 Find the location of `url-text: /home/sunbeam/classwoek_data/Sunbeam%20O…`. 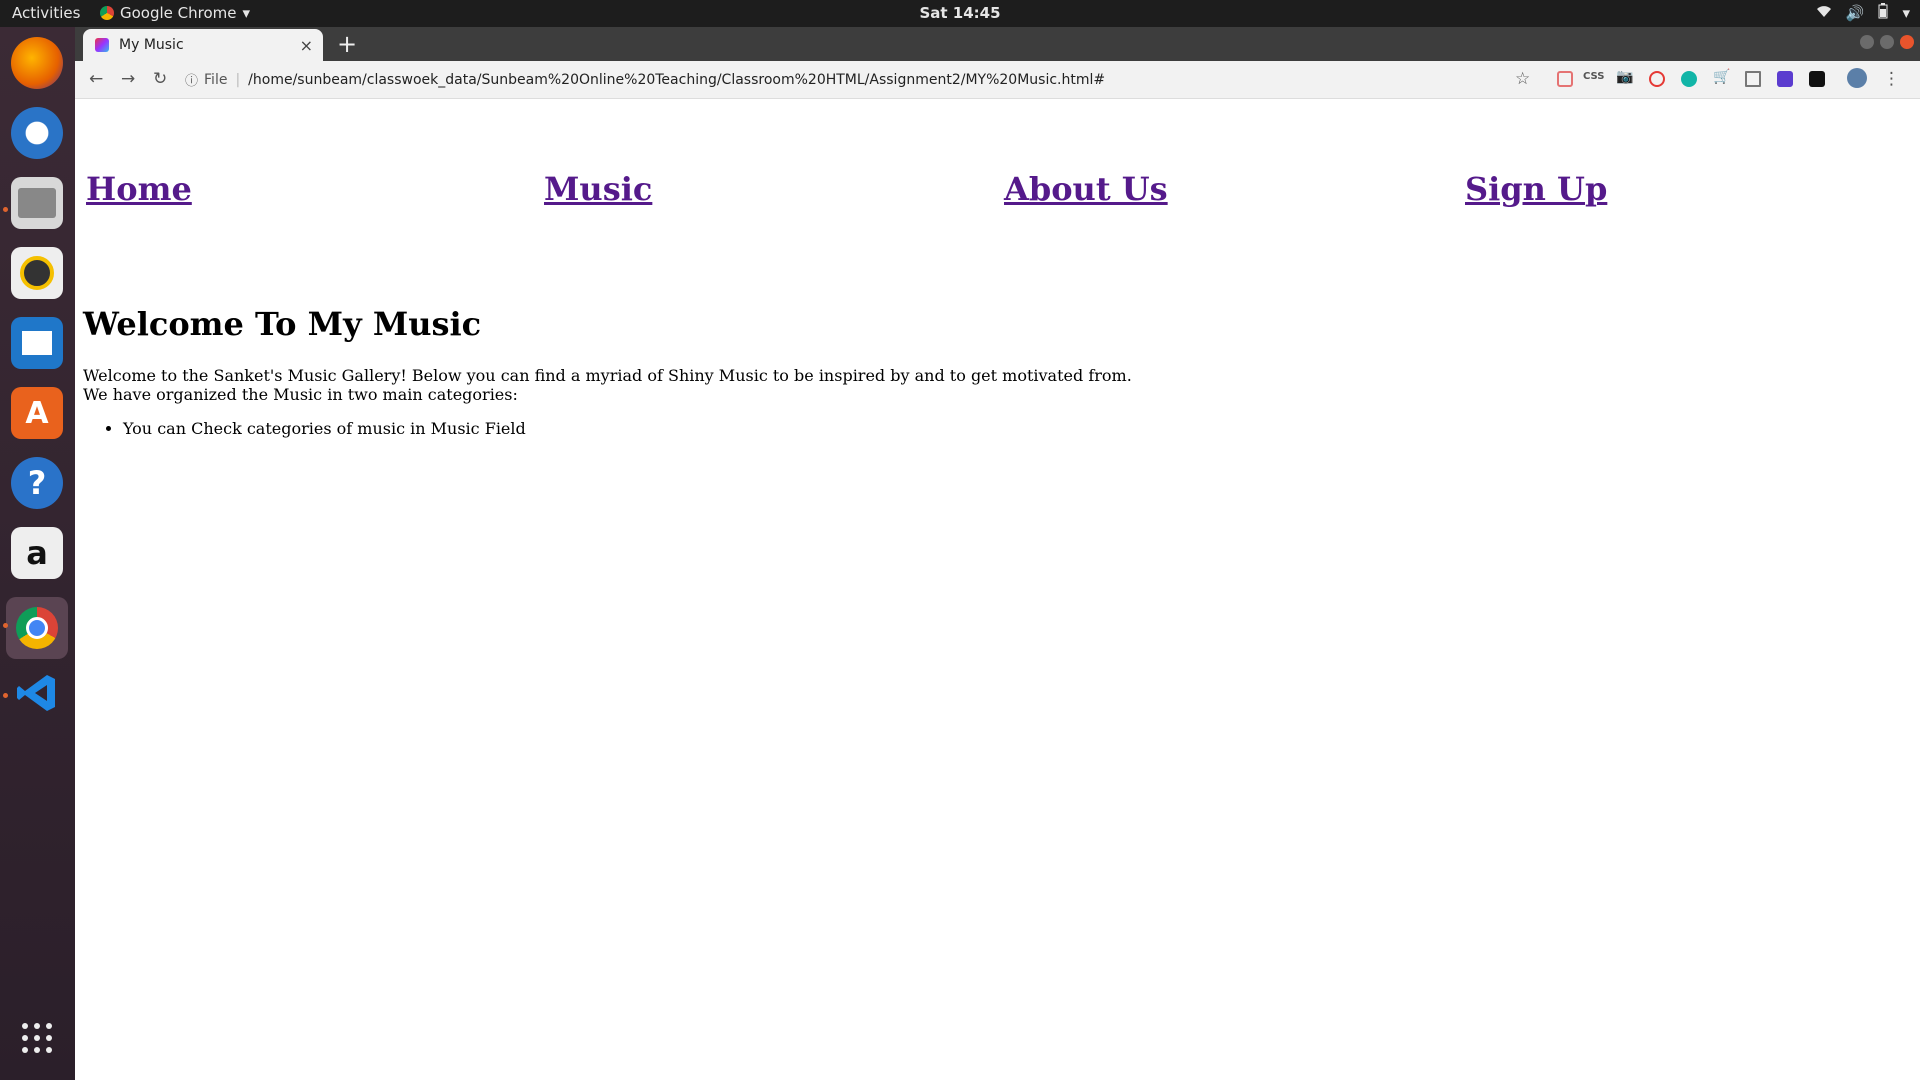

url-text: /home/sunbeam/classwoek_data/Sunbeam%20O… is located at coordinates (676, 80).